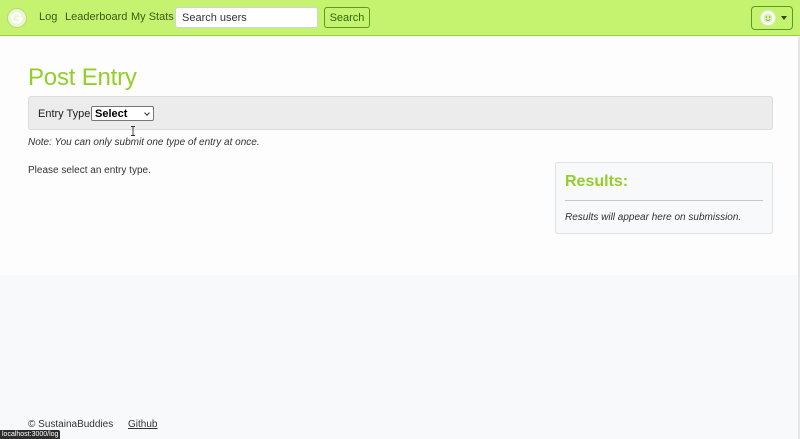 Image resolution: width=800 pixels, height=439 pixels. I want to click on g-logo-icon, so click(17, 18).